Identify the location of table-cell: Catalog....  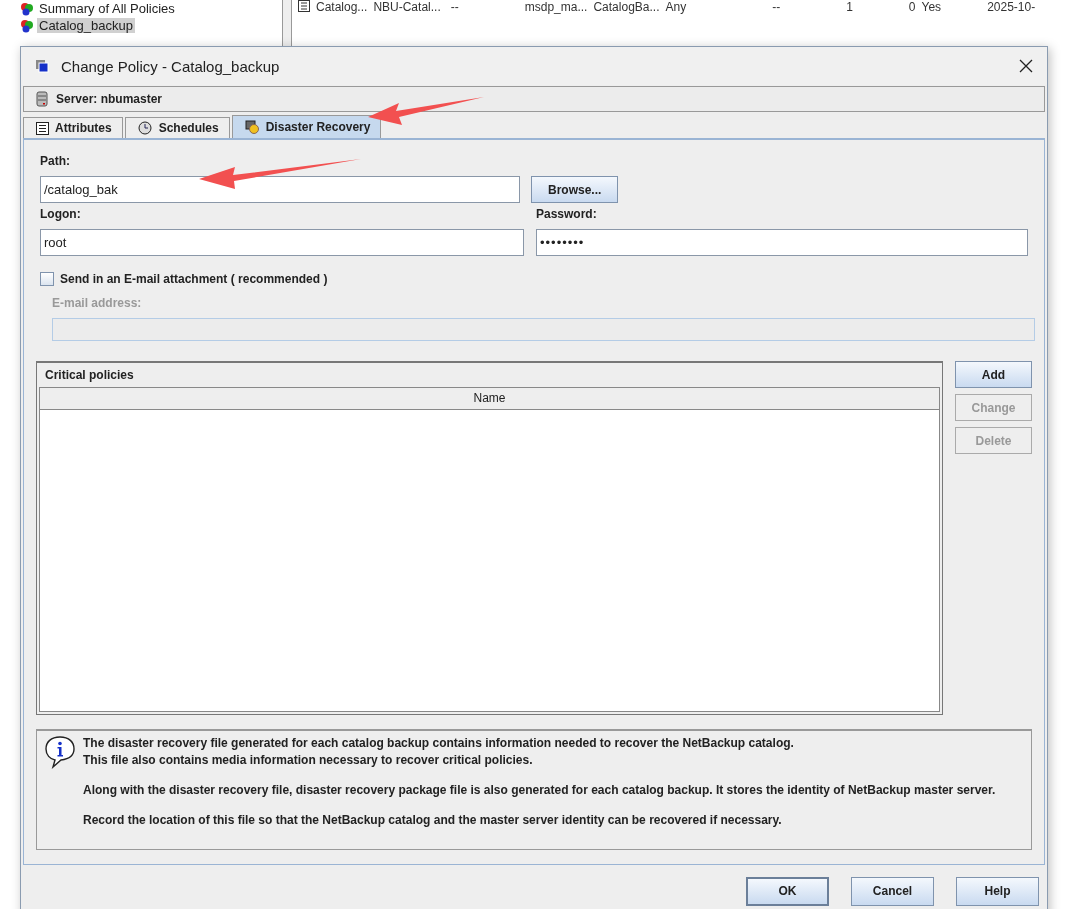
(342, 7).